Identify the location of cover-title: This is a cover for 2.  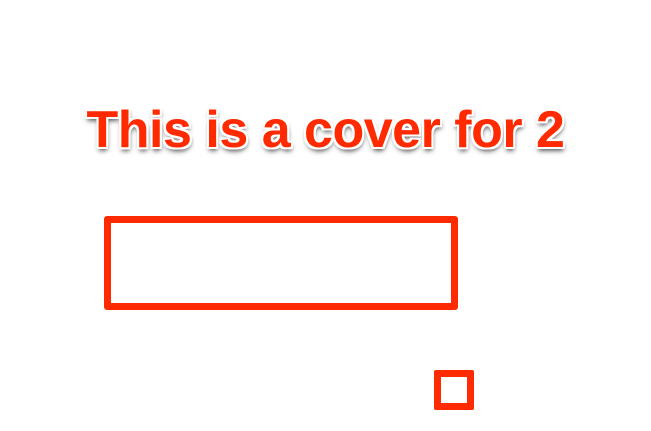
(325, 130).